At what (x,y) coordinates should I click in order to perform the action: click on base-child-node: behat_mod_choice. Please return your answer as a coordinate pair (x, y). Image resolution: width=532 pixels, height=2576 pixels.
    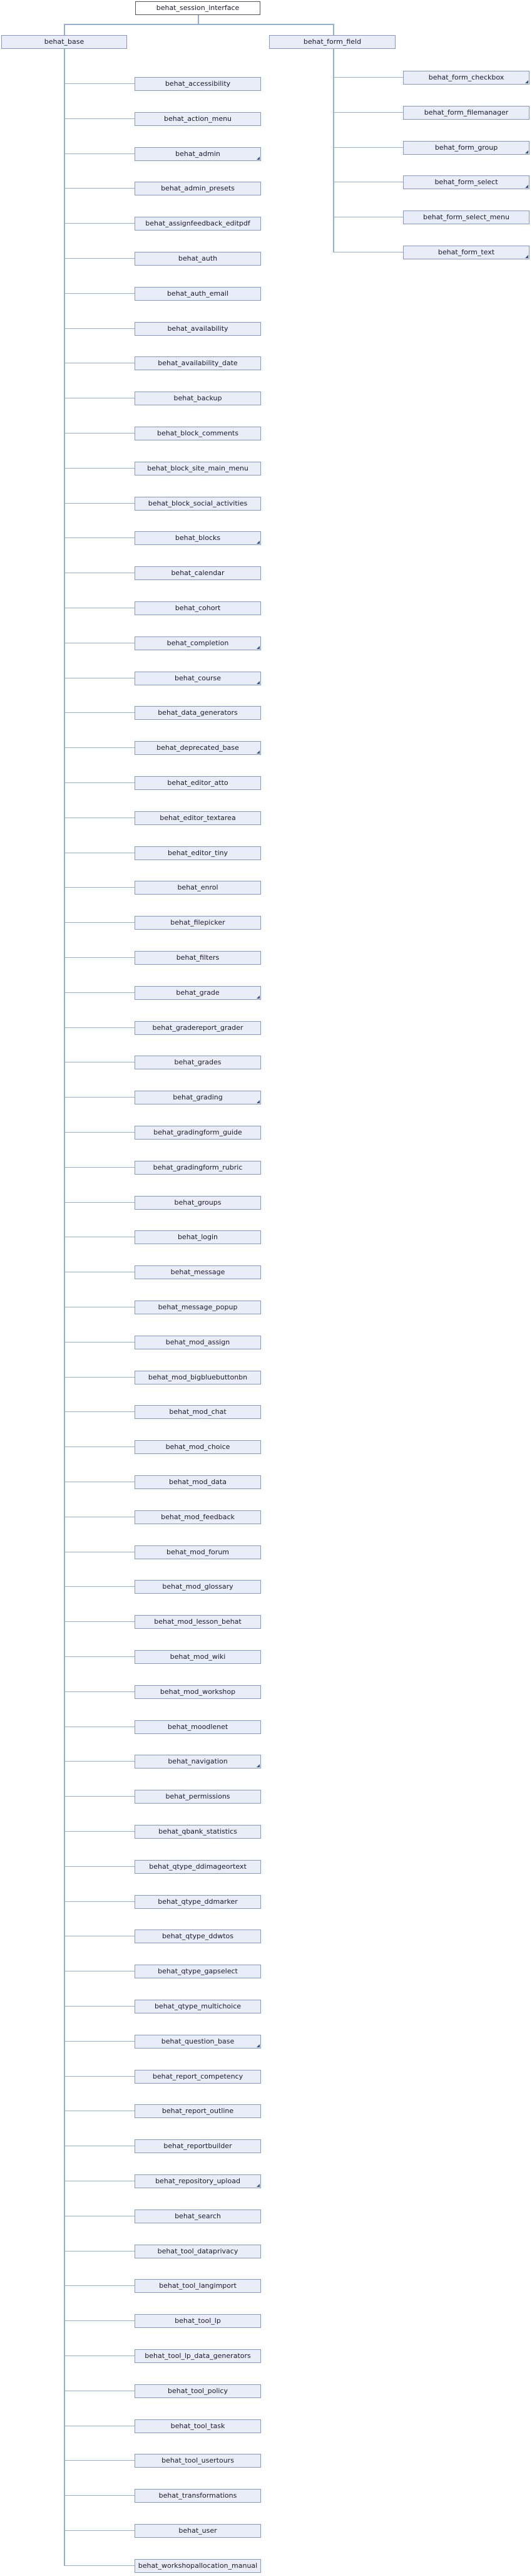
    Looking at the image, I should click on (198, 1447).